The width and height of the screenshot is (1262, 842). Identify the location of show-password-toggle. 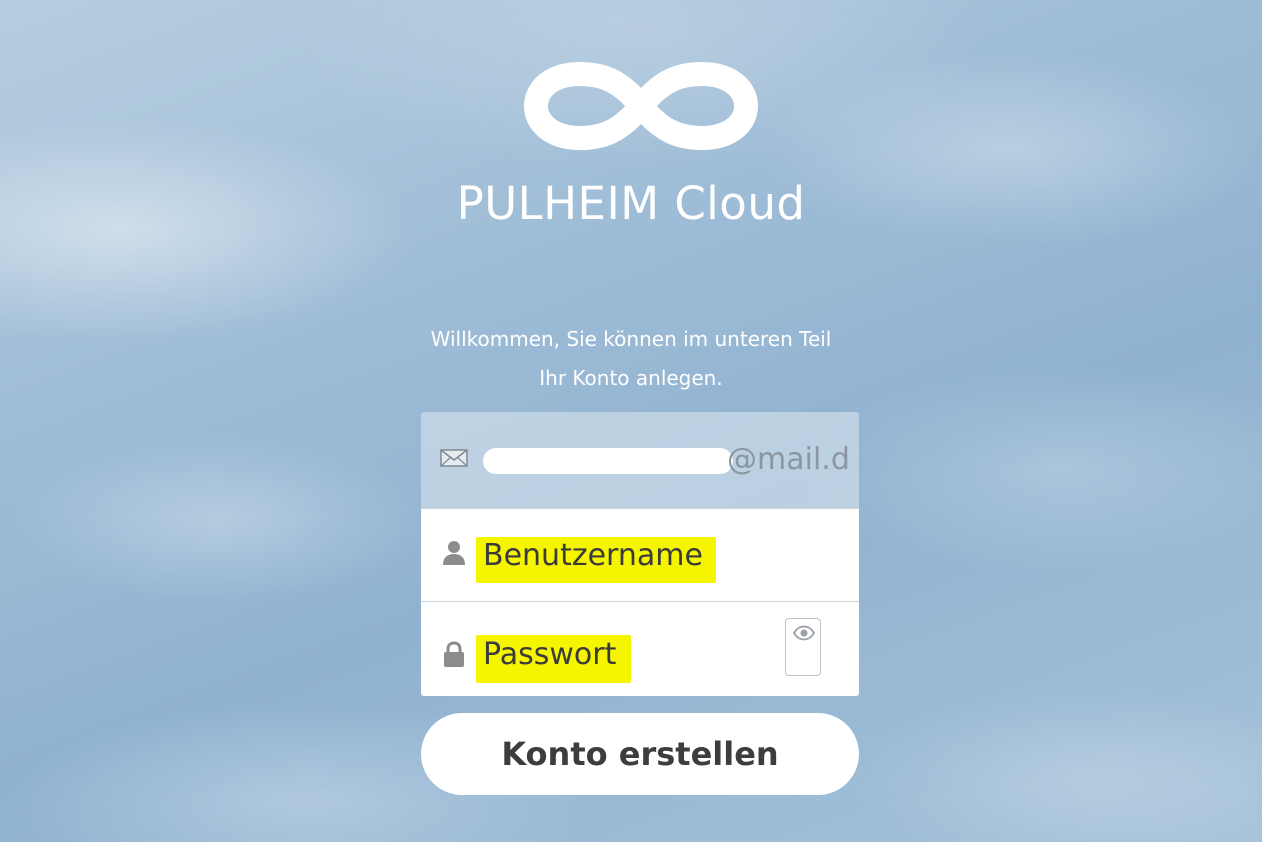
(803, 647).